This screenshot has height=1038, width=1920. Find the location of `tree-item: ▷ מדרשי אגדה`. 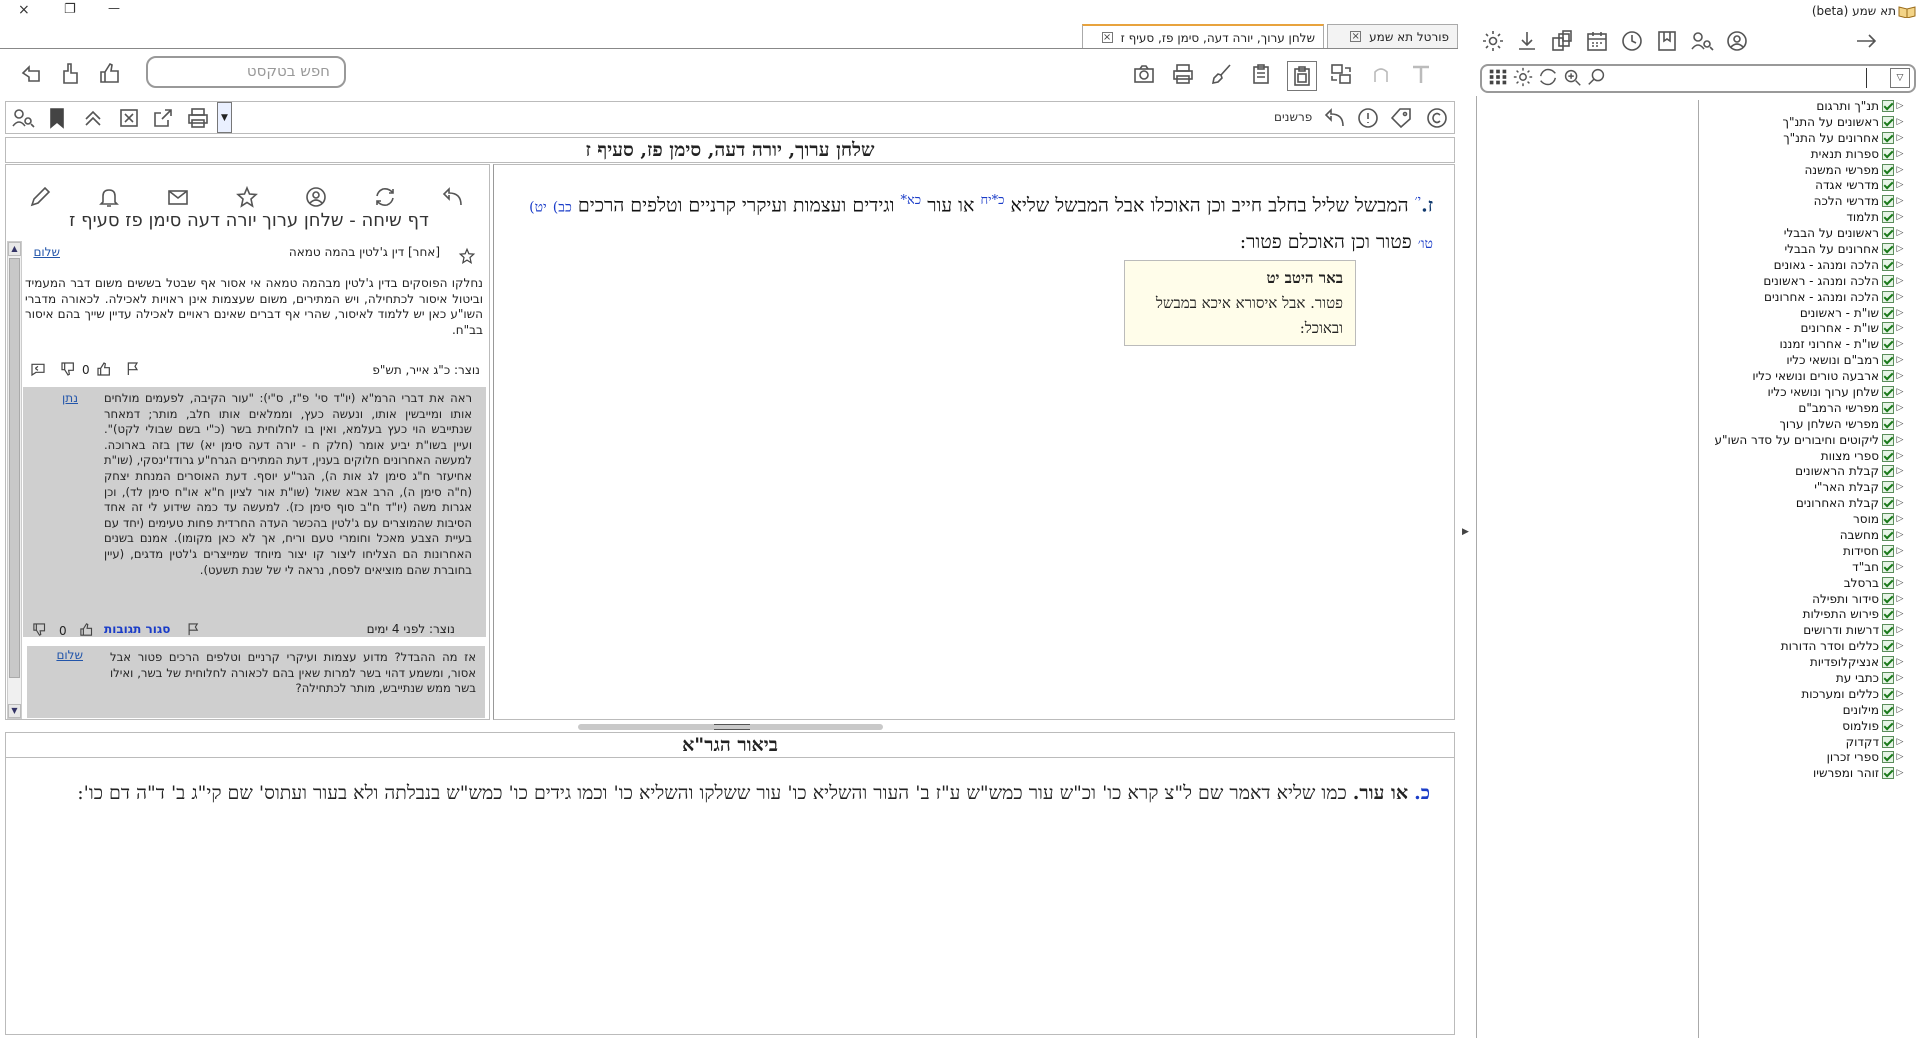

tree-item: ▷ מדרשי אגדה is located at coordinates (1802, 185).